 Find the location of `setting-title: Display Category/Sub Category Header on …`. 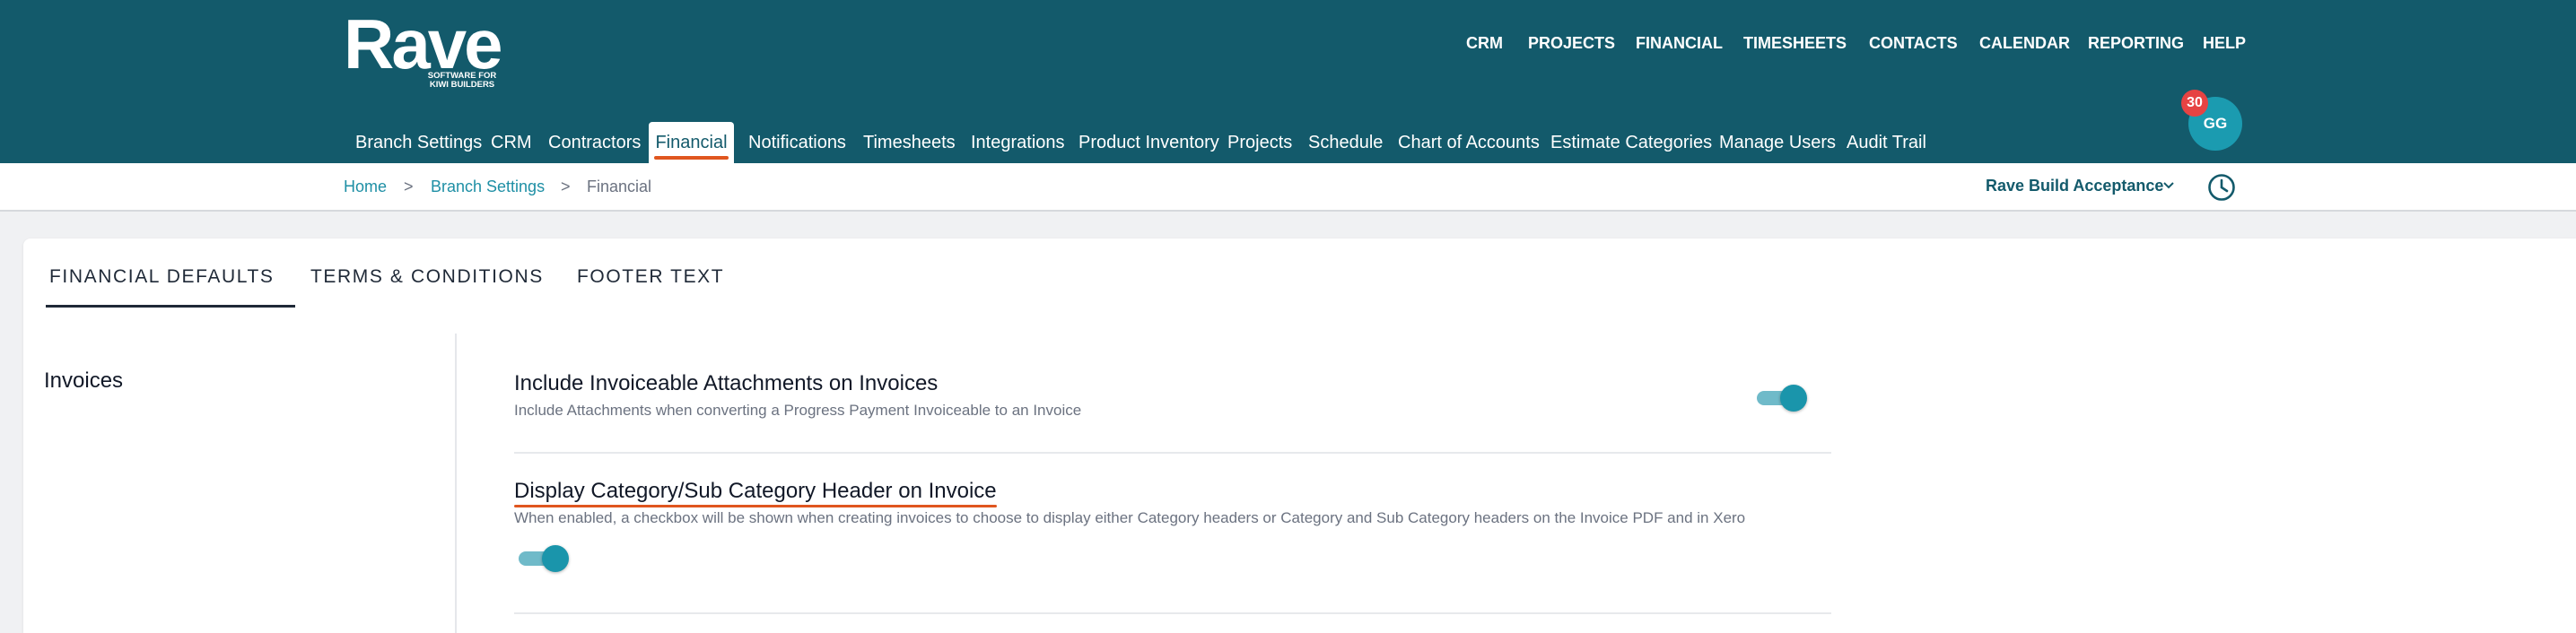

setting-title: Display Category/Sub Category Header on … is located at coordinates (756, 491).